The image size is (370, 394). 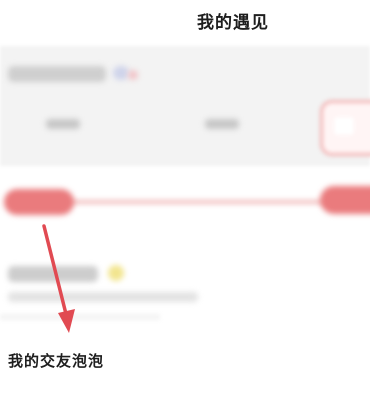 I want to click on arrow-down-icon, so click(x=58, y=278).